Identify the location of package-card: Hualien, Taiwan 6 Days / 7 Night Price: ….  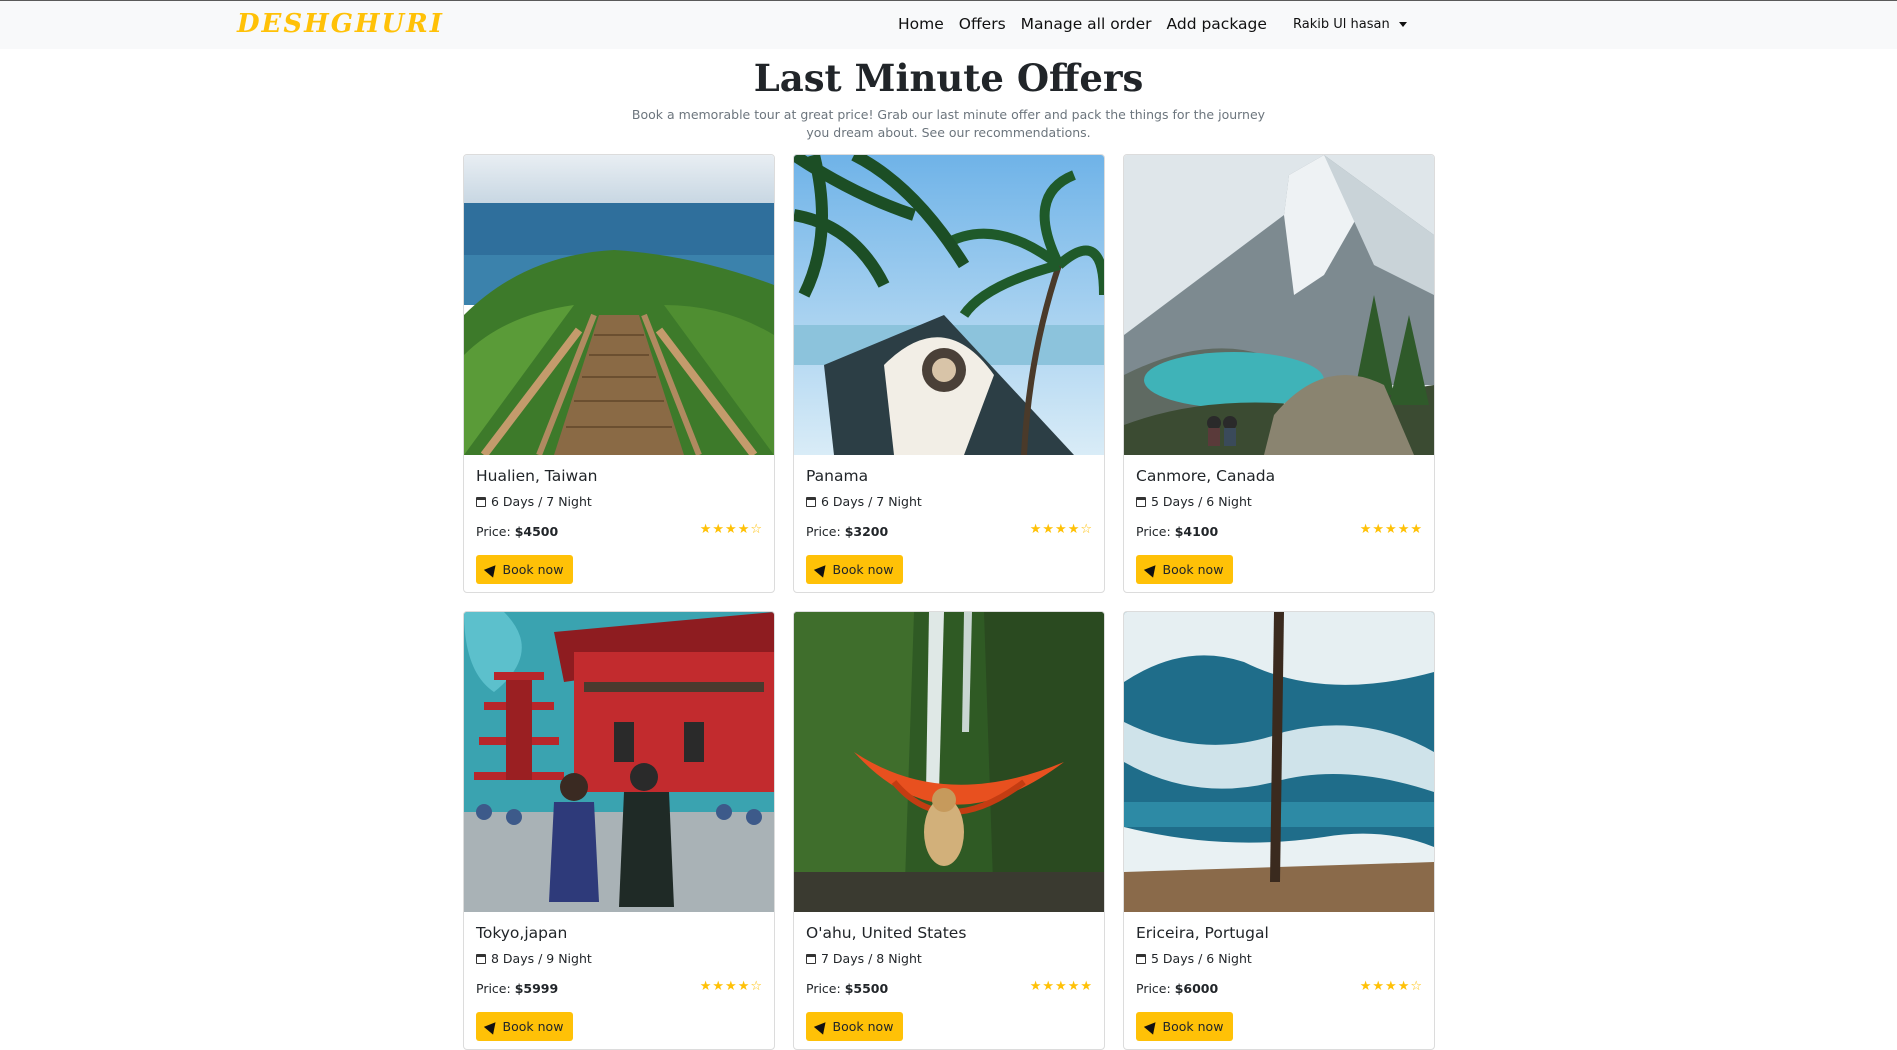
(619, 373).